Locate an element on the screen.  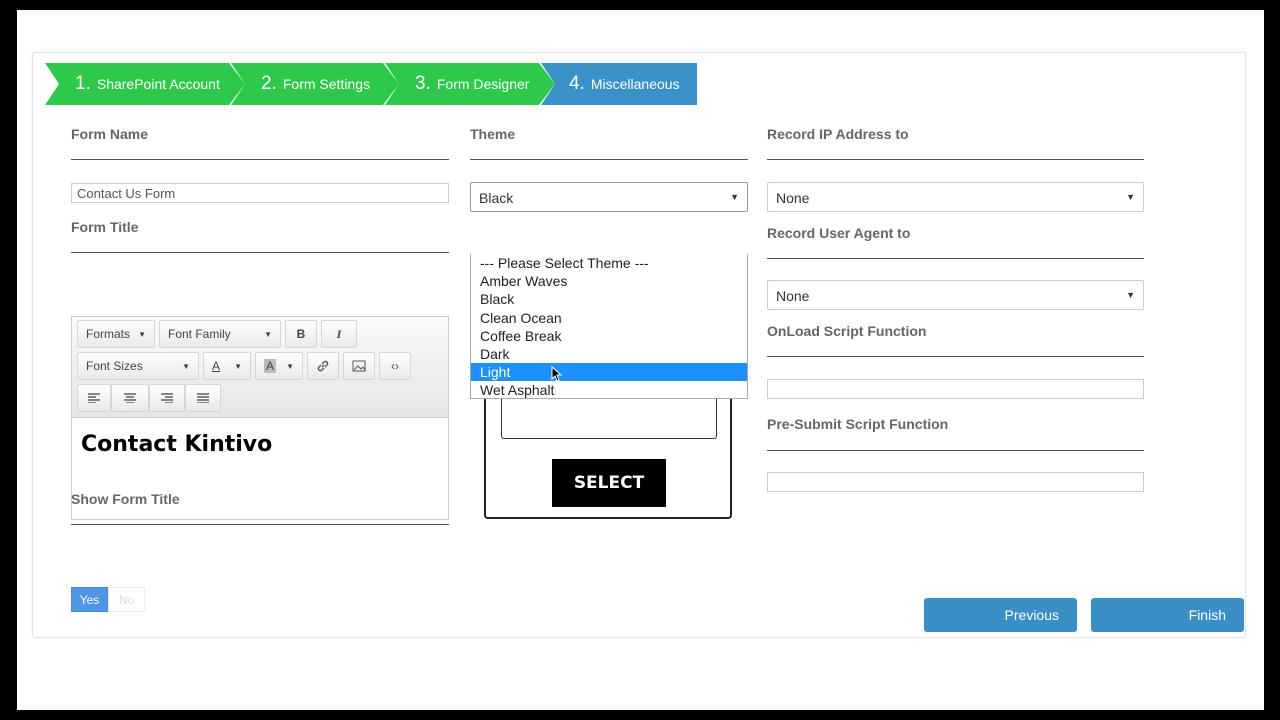
align-left-icon is located at coordinates (94, 398).